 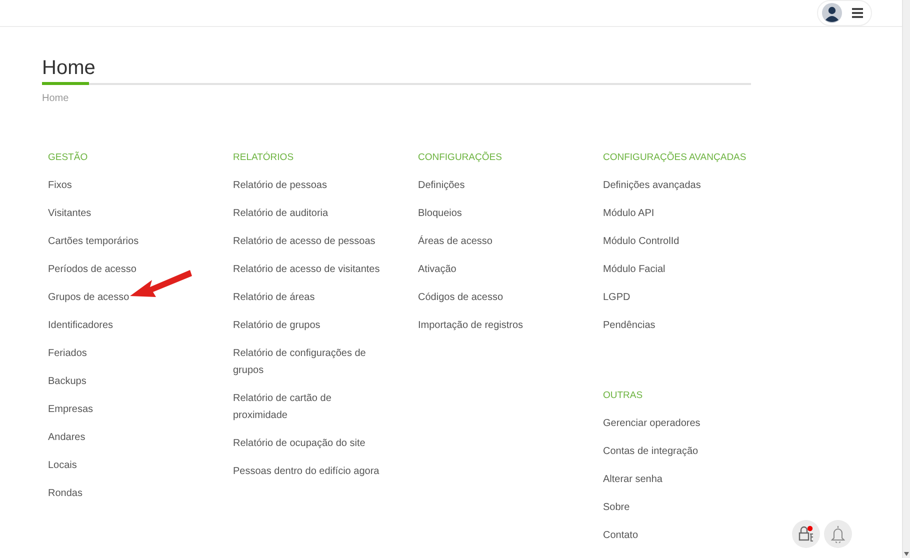 I want to click on section-heading: GESTÃO, so click(x=68, y=158).